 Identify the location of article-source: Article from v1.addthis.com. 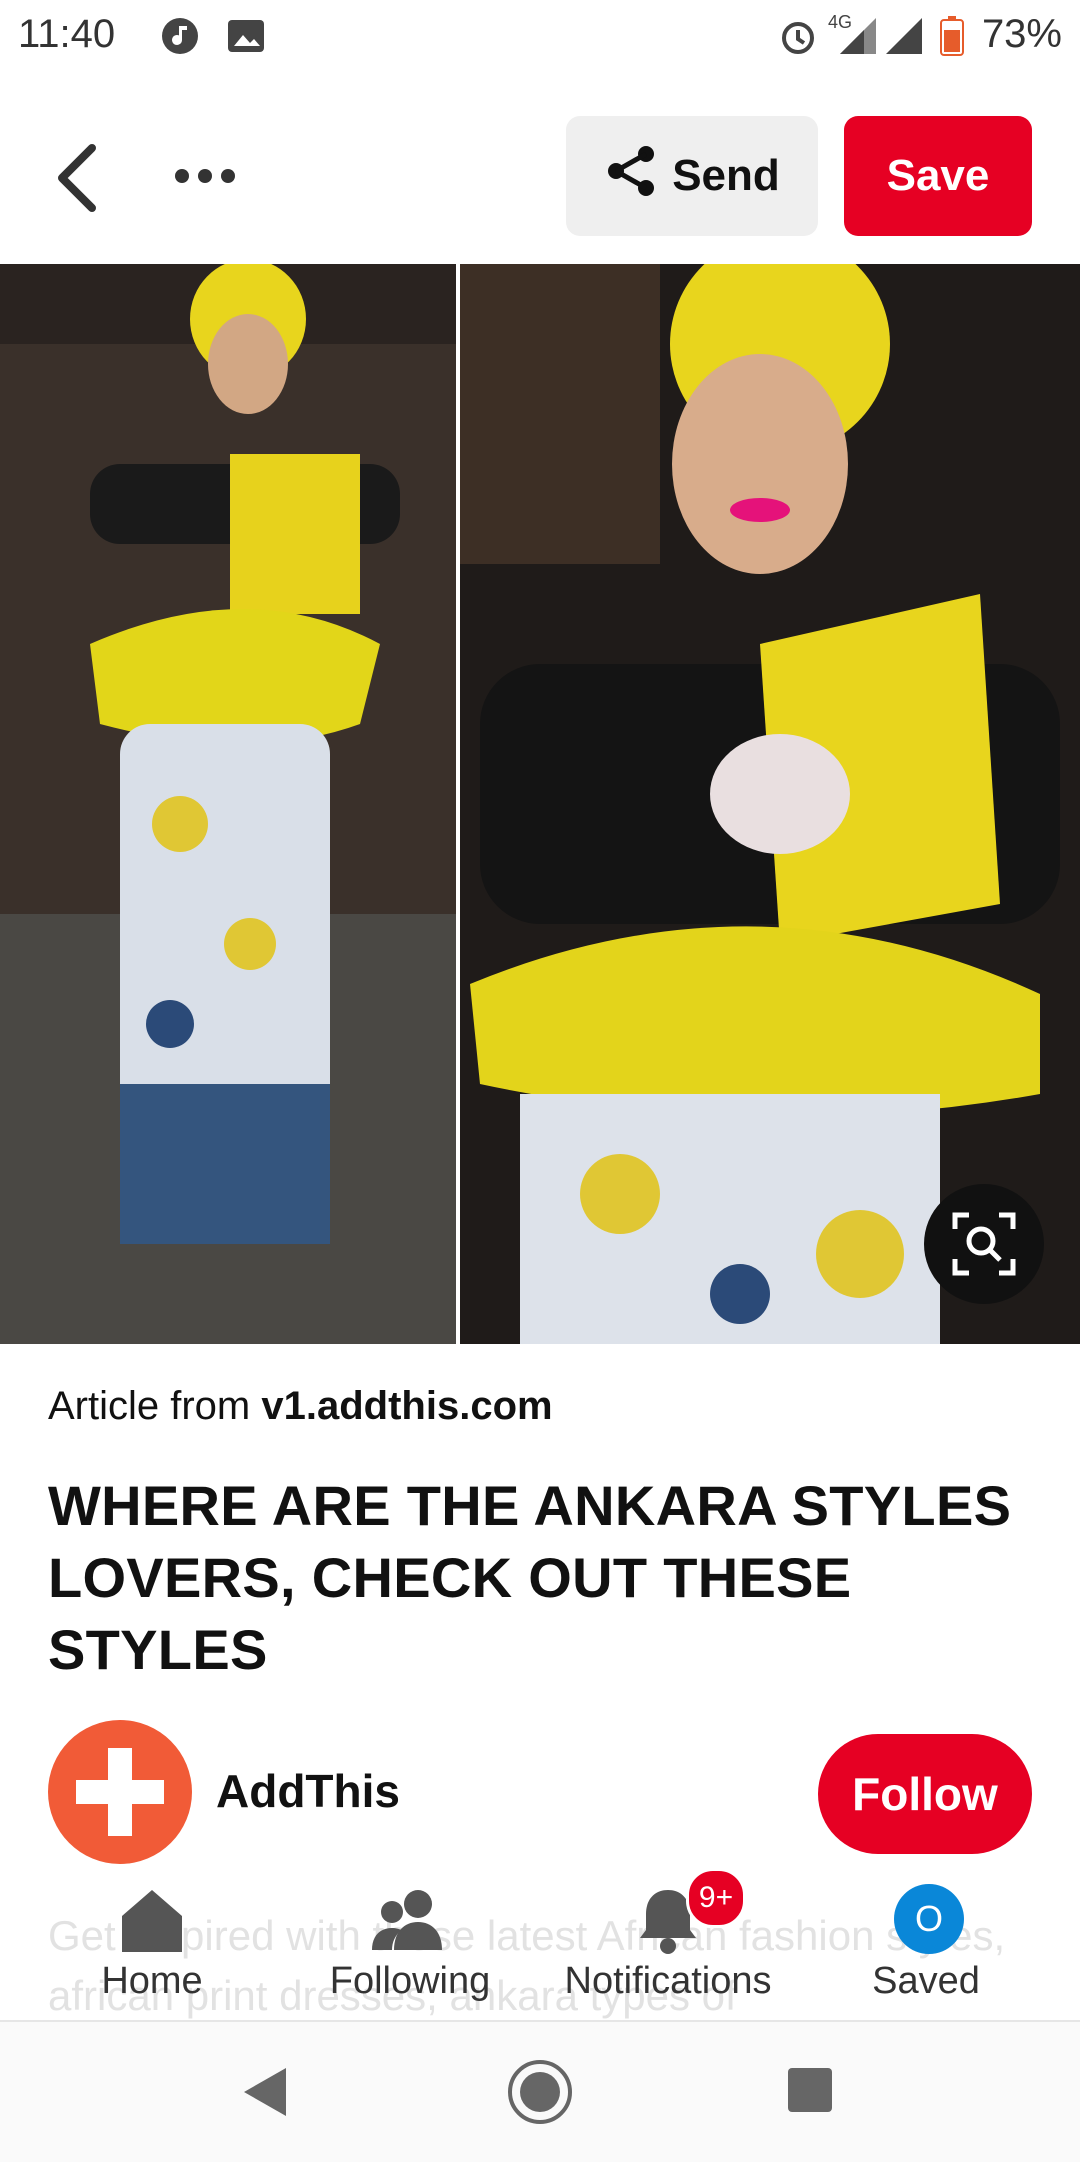
(300, 1406).